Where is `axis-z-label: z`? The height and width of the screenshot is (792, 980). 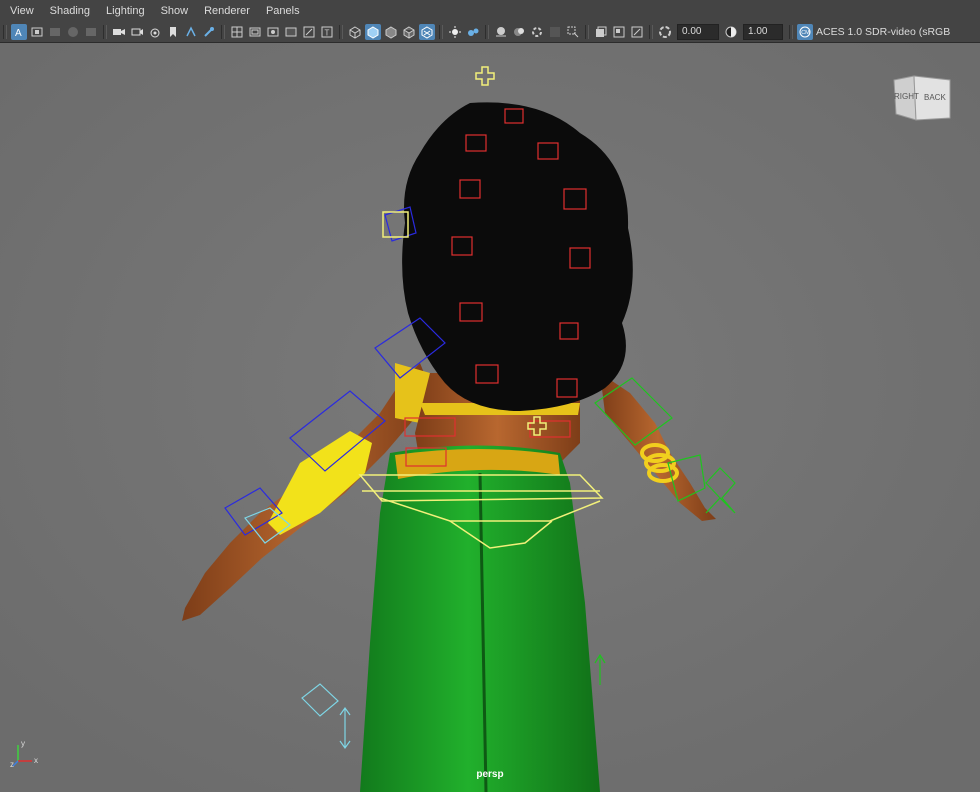
axis-z-label: z is located at coordinates (12, 764).